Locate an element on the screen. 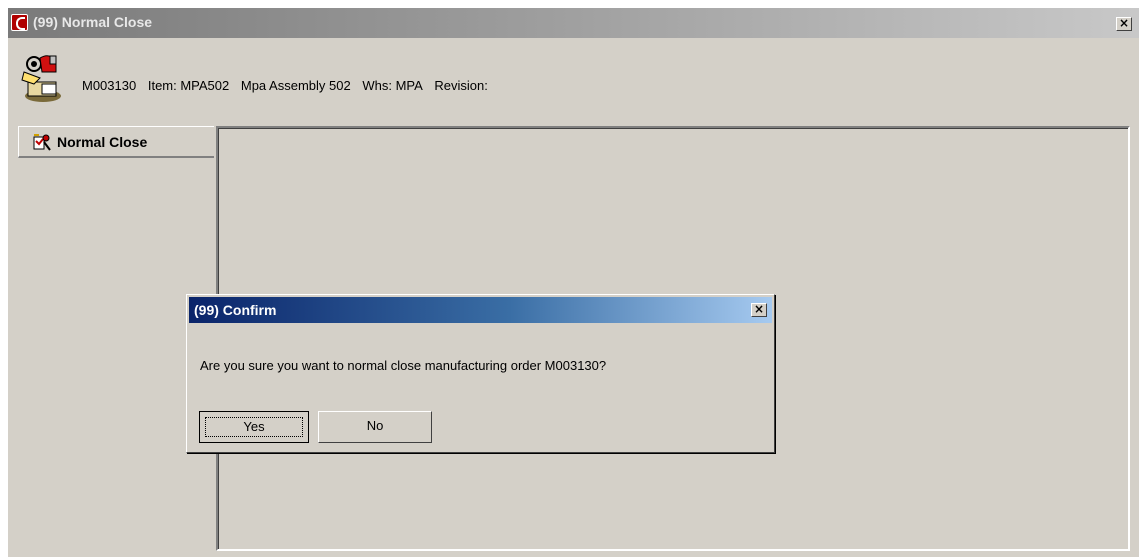  window-close-button: × is located at coordinates (1124, 24).